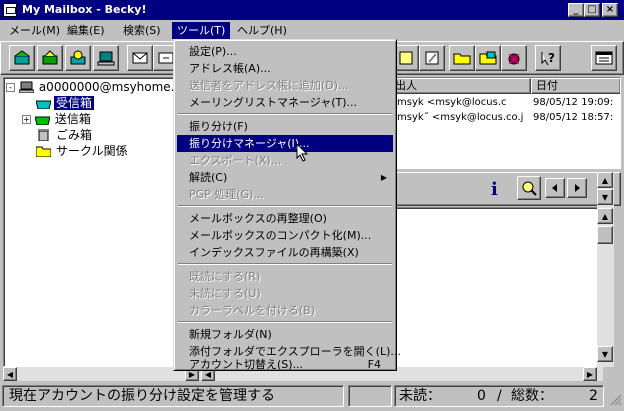  What do you see at coordinates (262, 30) in the screenshot?
I see `menu-help: ヘルプ(H)` at bounding box center [262, 30].